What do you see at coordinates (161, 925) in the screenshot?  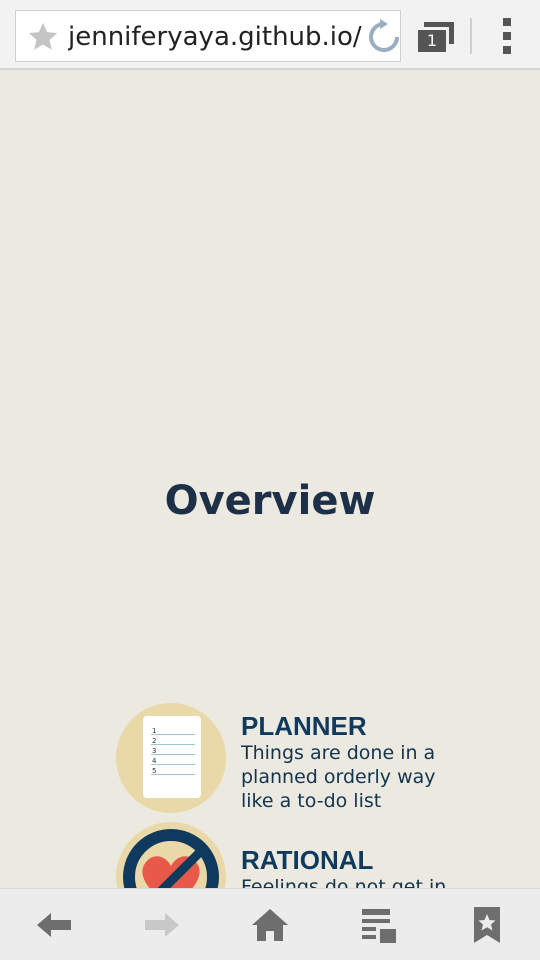 I see `forward-icon` at bounding box center [161, 925].